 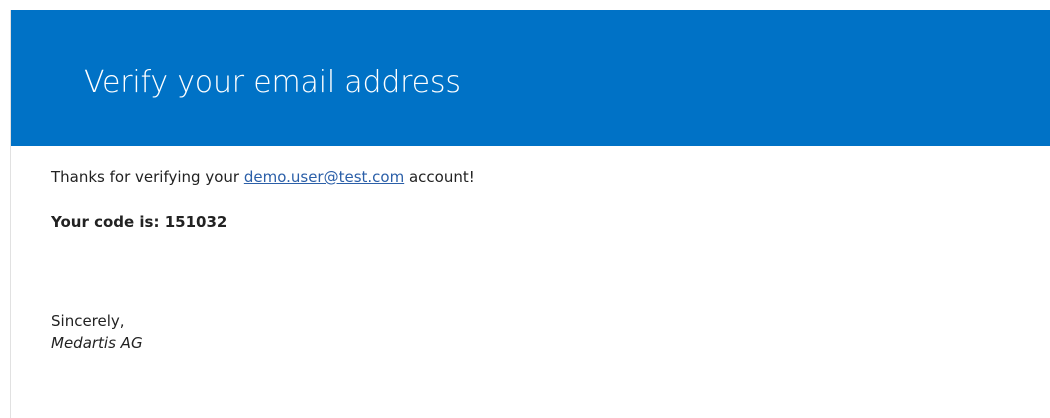 I want to click on verification-code: 151032, so click(x=196, y=222).